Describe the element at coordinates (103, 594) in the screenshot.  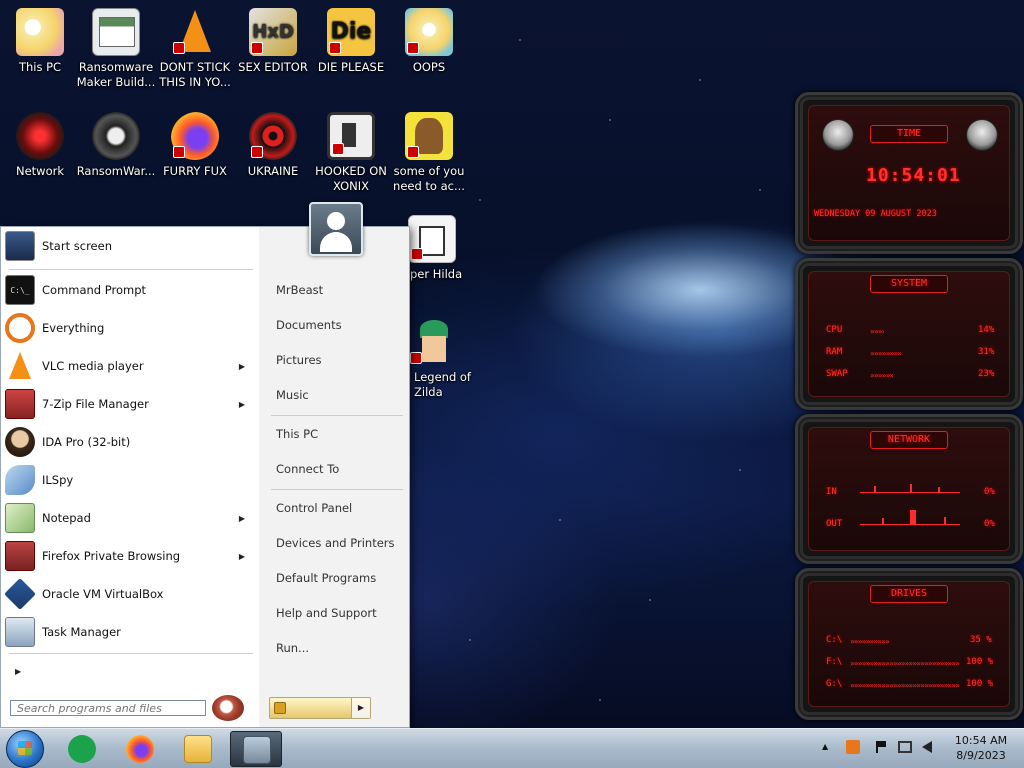
I see `program-label: Oracle VM VirtualBox` at that location.